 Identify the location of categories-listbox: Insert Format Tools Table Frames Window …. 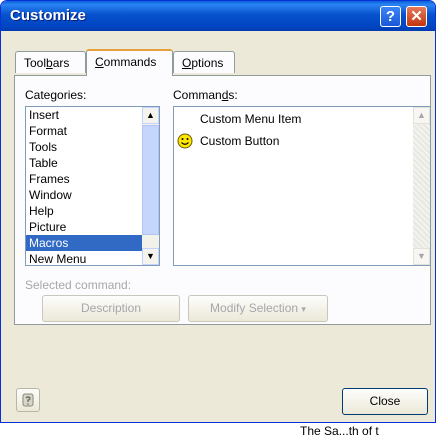
(92, 186).